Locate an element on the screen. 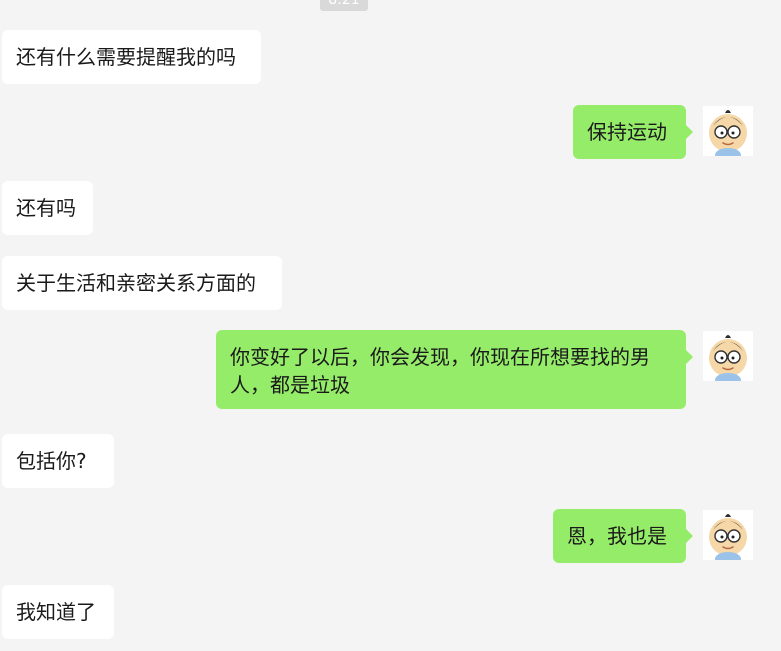  incoming-message-bubble: 还有什么需要提醒我的吗 is located at coordinates (131, 57).